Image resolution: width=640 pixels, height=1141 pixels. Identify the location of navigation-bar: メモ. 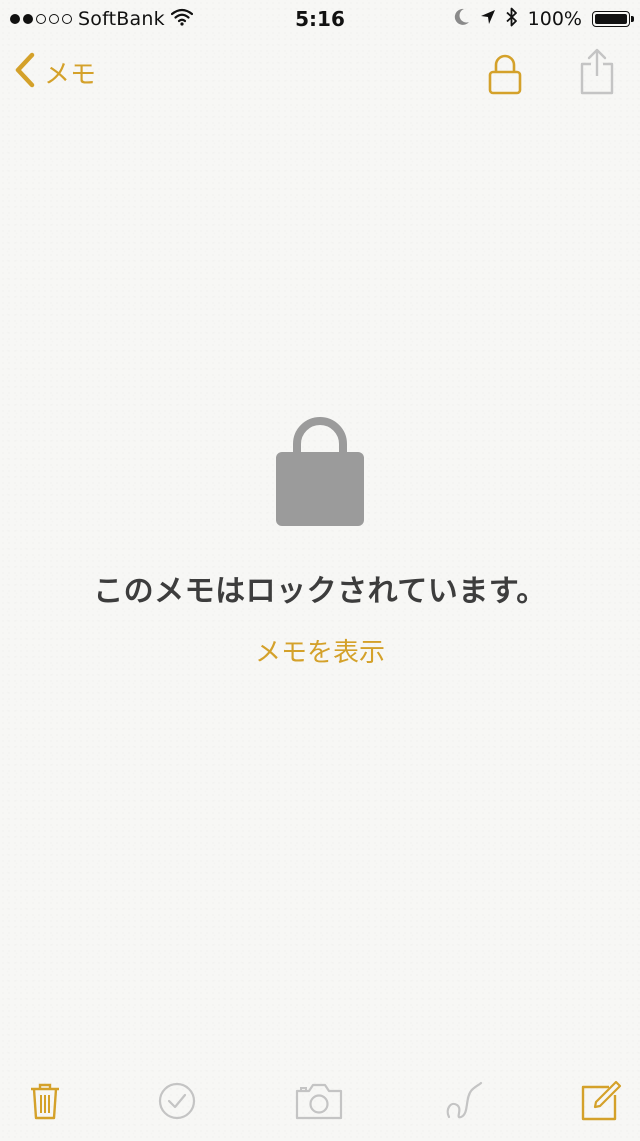
(320, 73).